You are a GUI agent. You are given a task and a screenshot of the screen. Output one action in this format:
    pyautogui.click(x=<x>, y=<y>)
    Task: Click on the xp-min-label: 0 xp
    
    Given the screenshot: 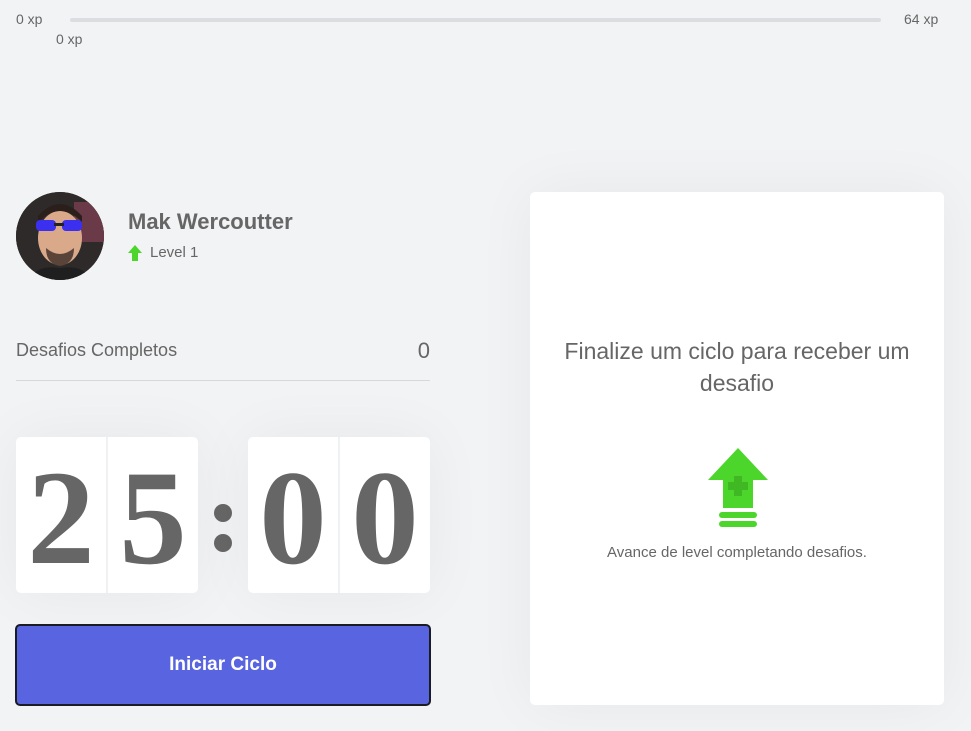 What is the action you would take?
    pyautogui.click(x=29, y=19)
    